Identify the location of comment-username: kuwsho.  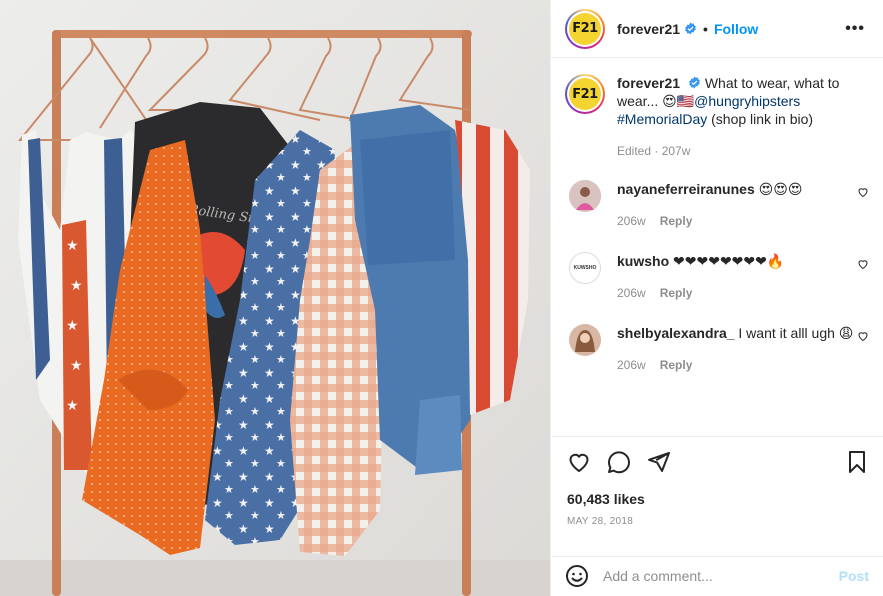
(643, 261).